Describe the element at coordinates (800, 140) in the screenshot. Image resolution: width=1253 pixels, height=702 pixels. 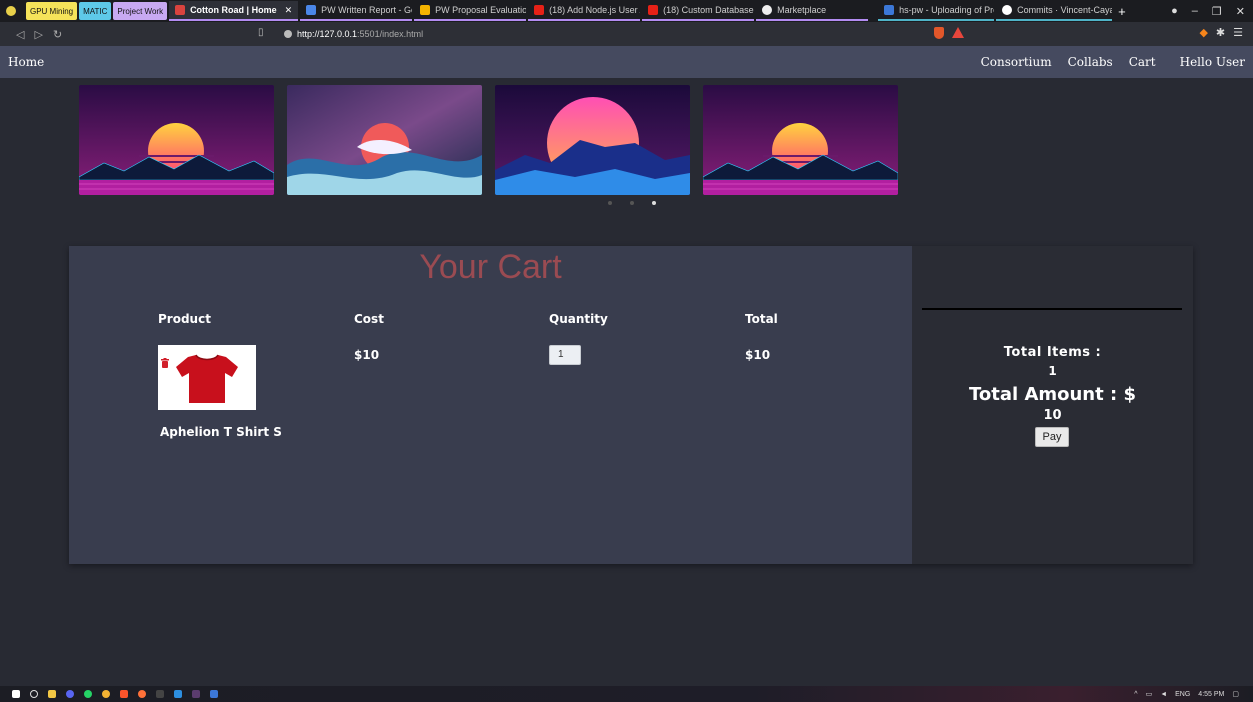
I see `carousel-slide-synthwave-sun-repeat` at that location.